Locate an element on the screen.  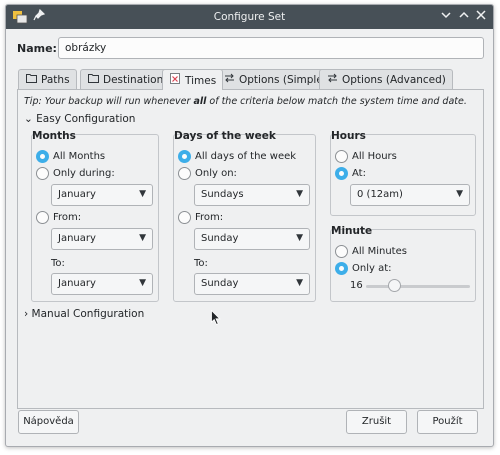
title-bar: Configure Set is located at coordinates (249, 17).